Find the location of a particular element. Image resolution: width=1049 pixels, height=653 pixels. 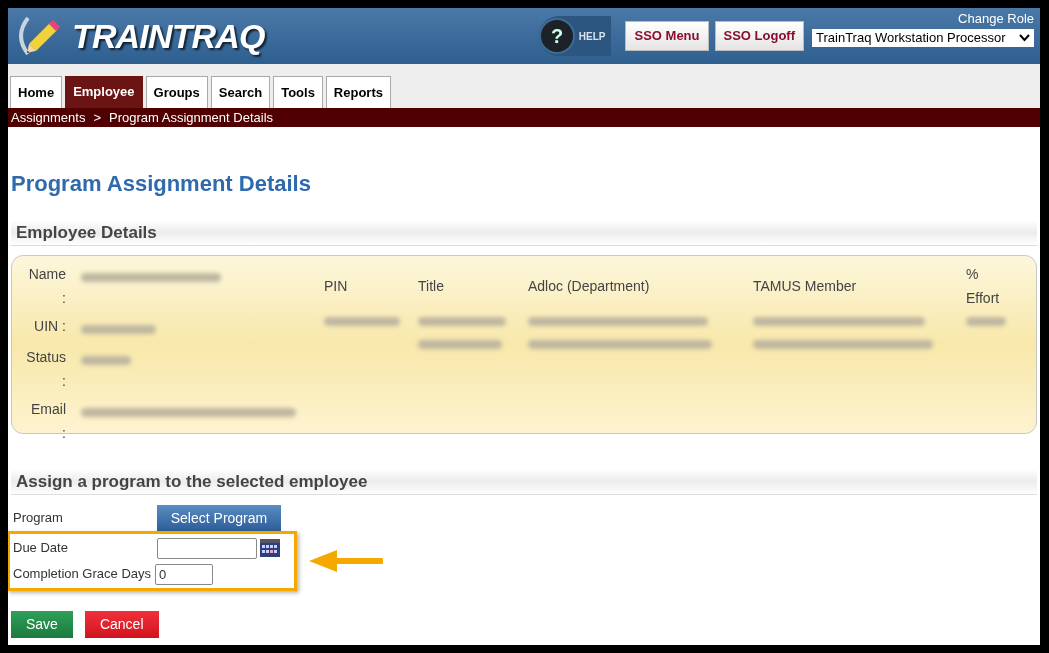

nav-tab: Employee is located at coordinates (104, 92).